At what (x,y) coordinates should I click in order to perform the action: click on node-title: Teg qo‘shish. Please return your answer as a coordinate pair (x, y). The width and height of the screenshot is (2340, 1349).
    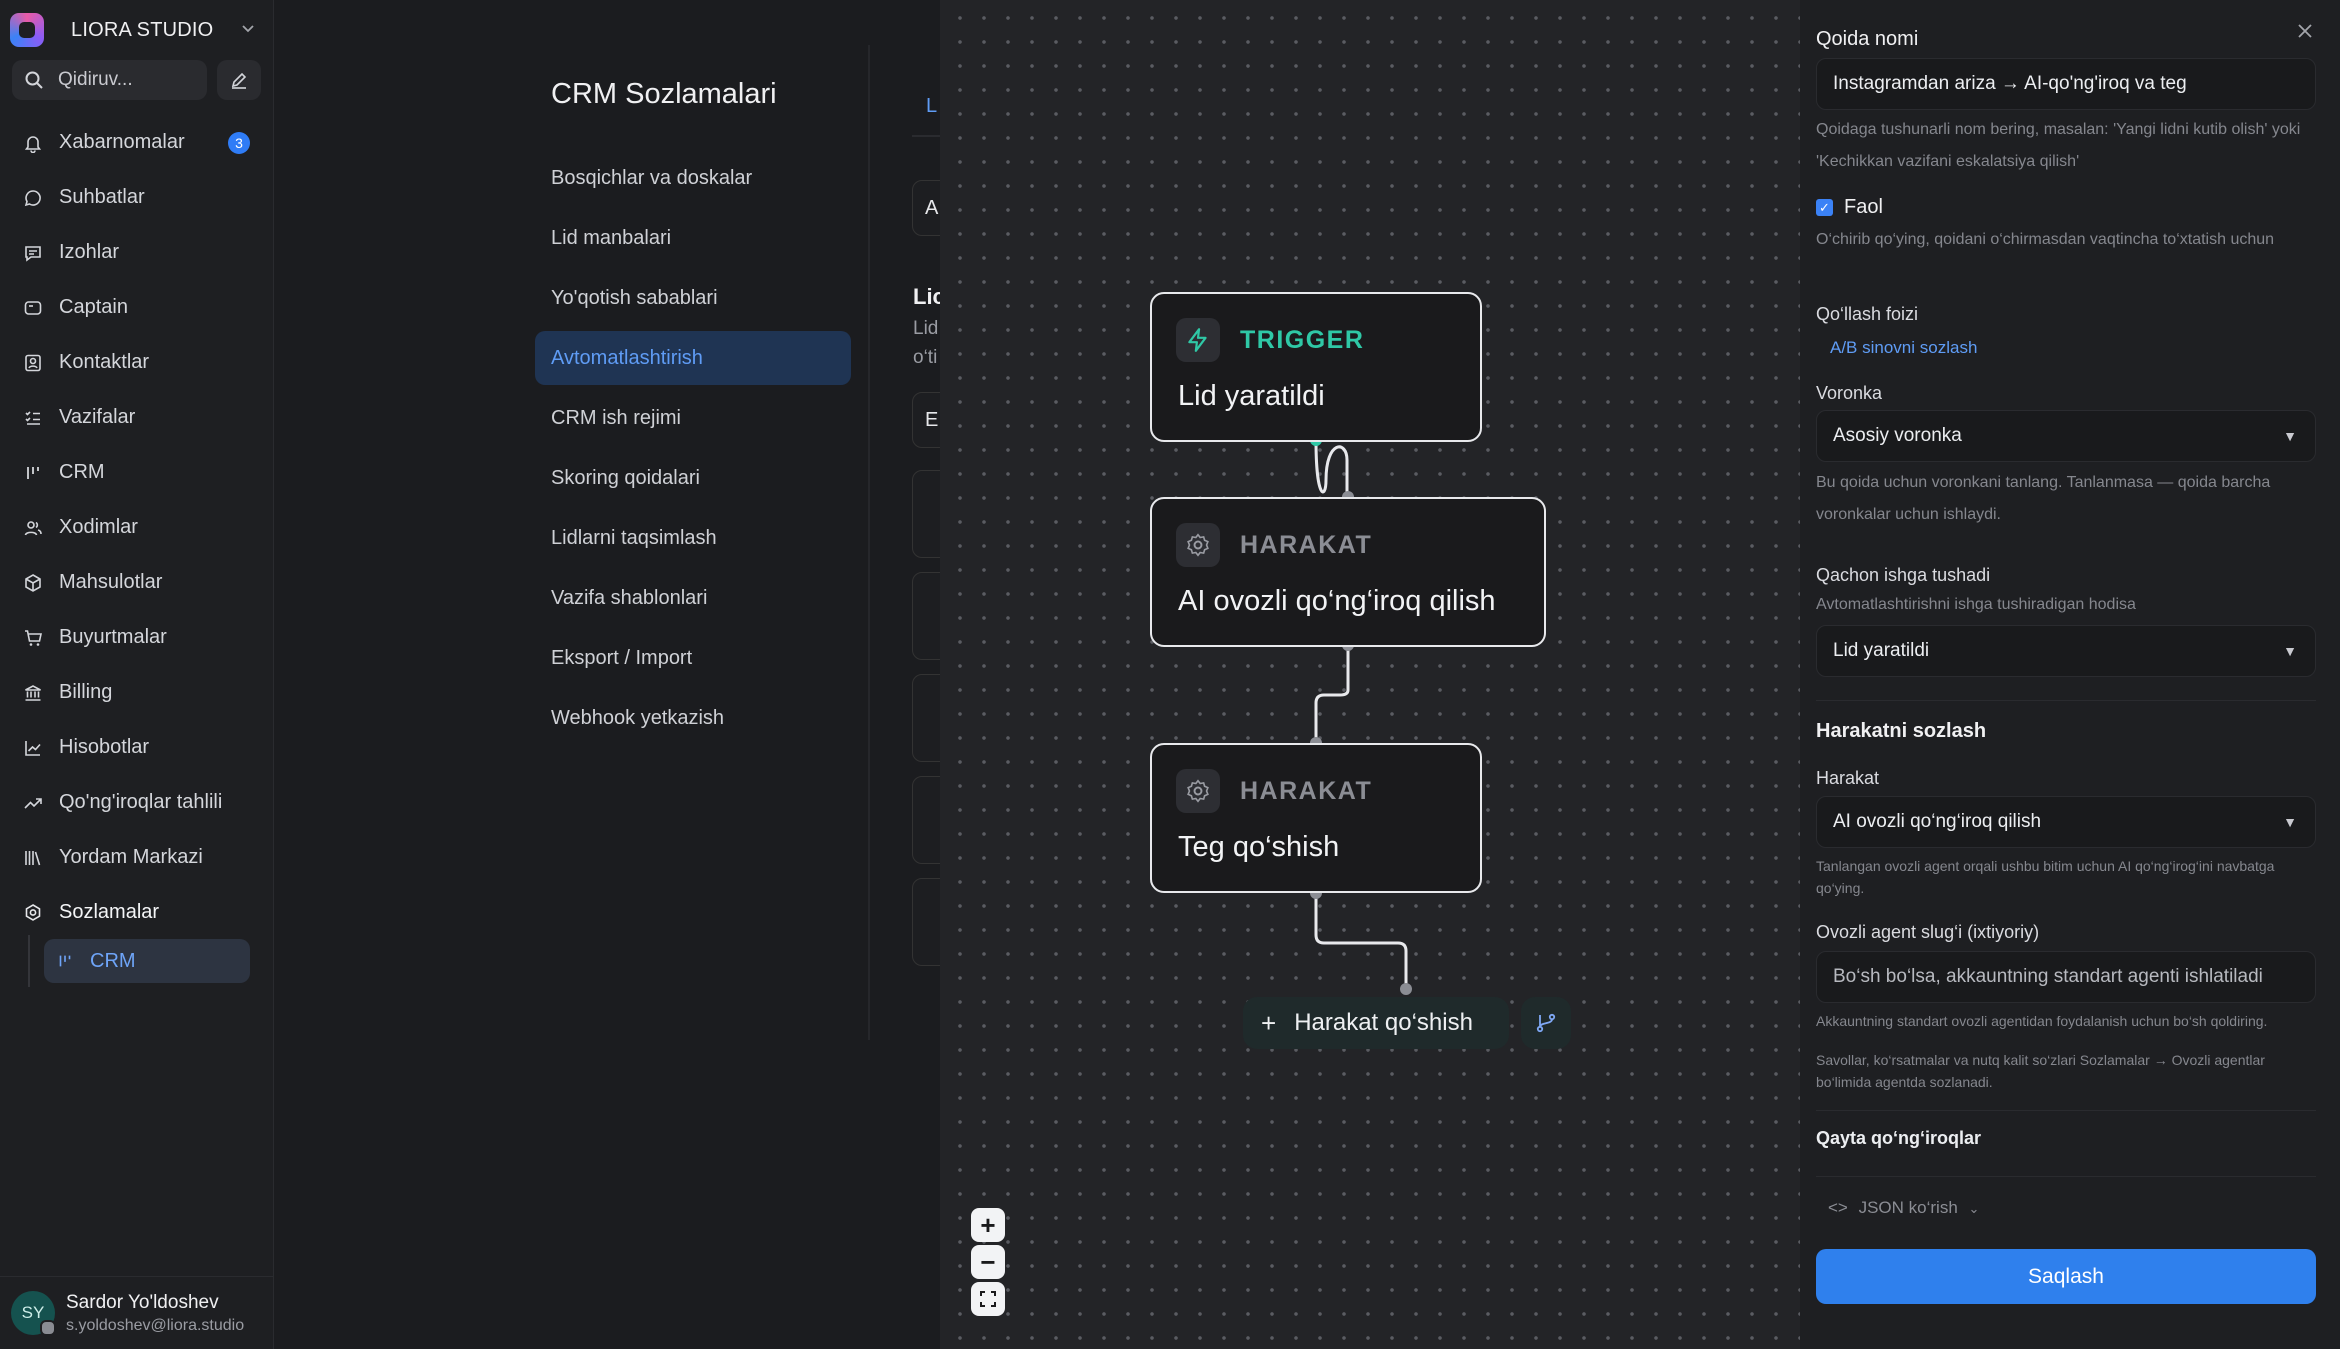
    Looking at the image, I should click on (1259, 847).